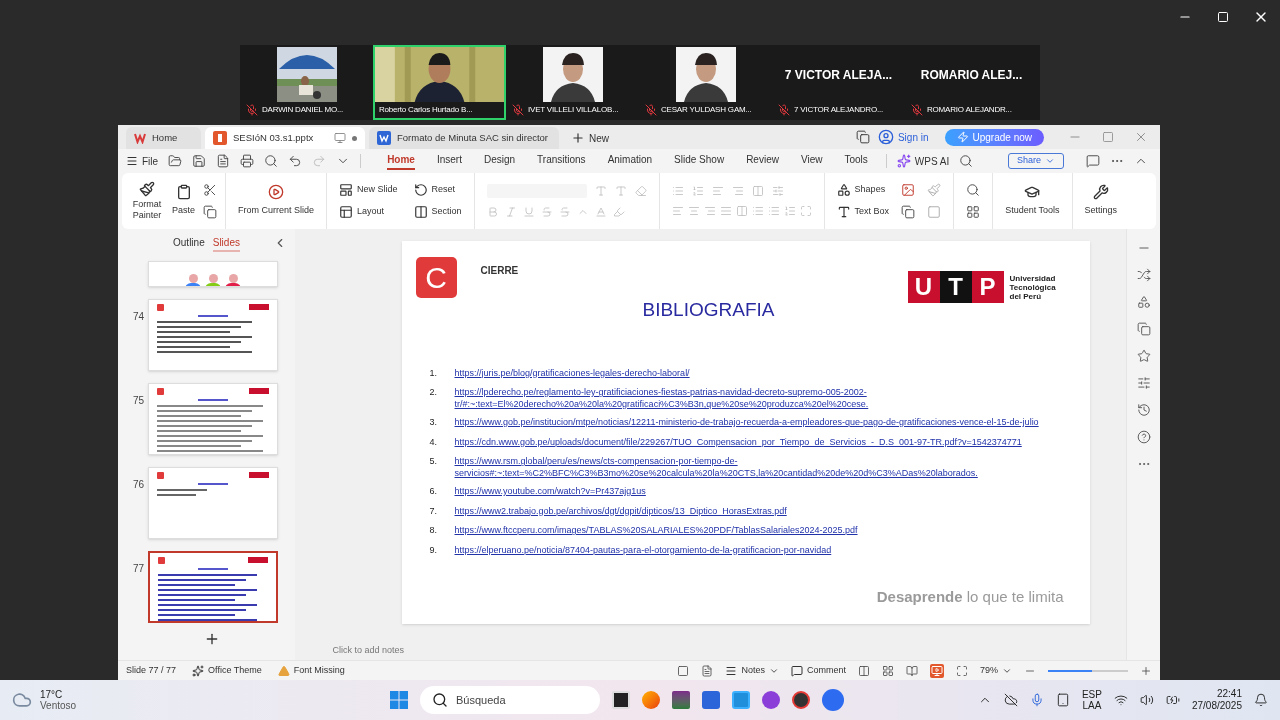 The width and height of the screenshot is (1280, 720). What do you see at coordinates (833, 700) in the screenshot?
I see `video-call-app-icon` at bounding box center [833, 700].